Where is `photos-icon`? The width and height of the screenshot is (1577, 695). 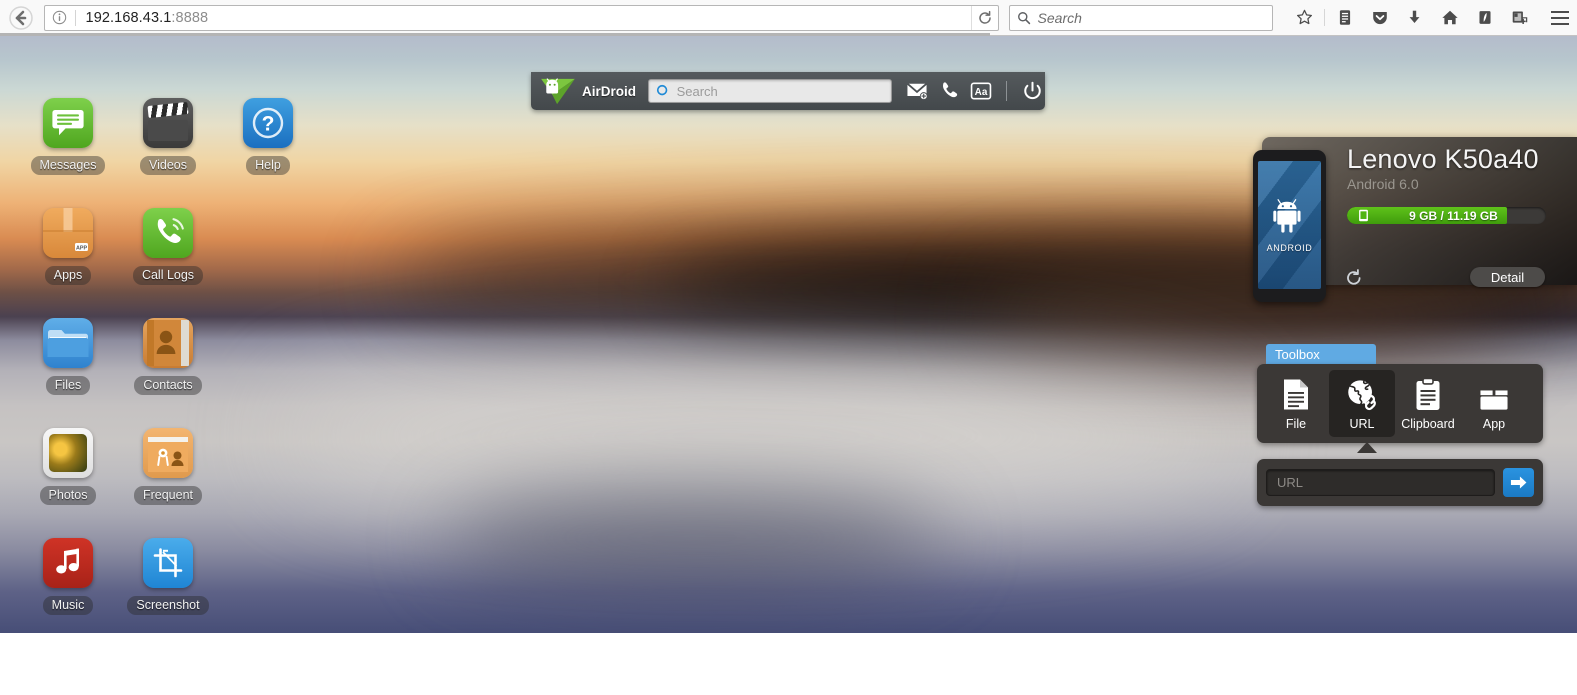
photos-icon is located at coordinates (68, 453).